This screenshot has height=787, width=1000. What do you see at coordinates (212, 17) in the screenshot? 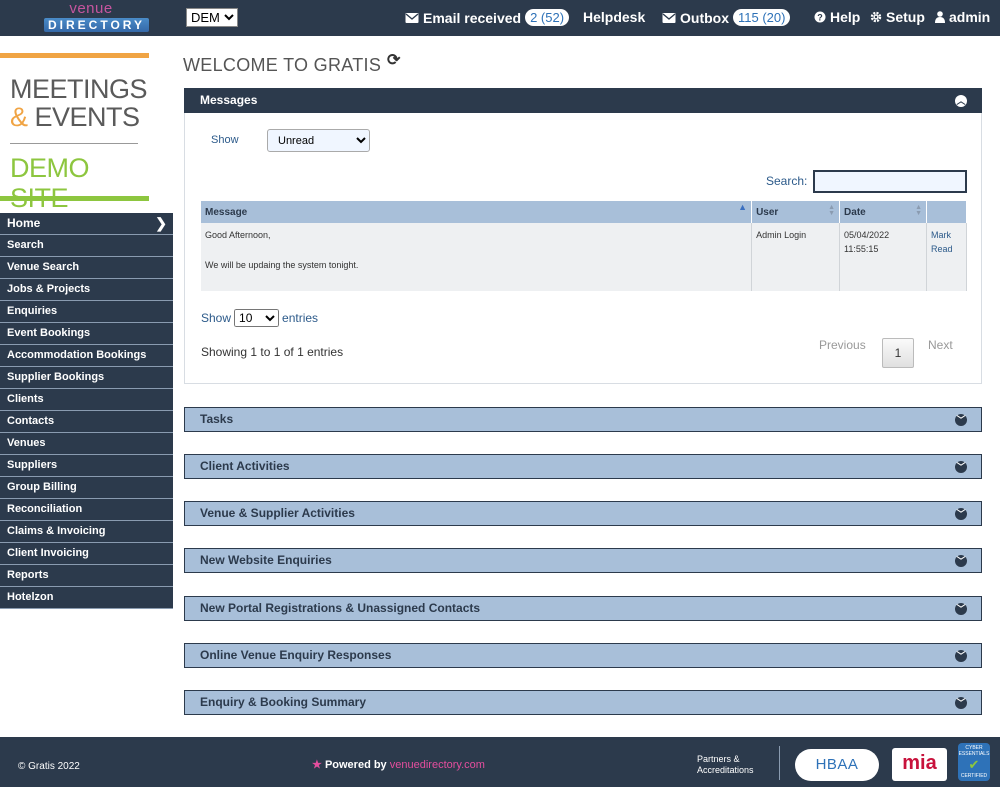
I see `site-select: DEM` at bounding box center [212, 17].